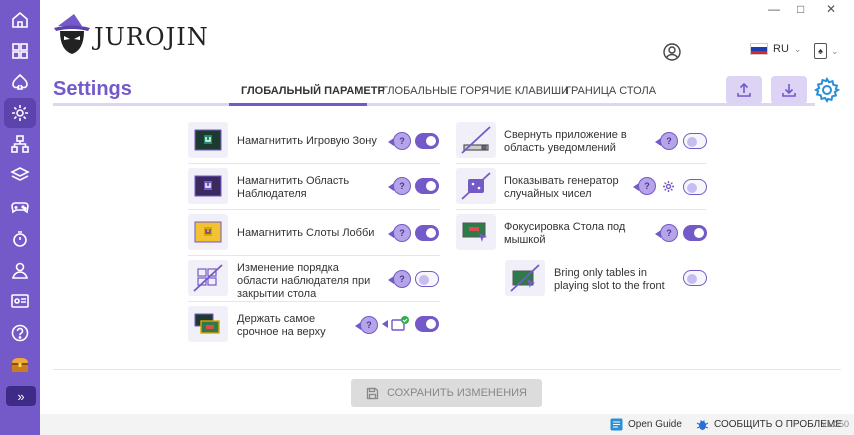 The image size is (854, 435). I want to click on upload-icon, so click(744, 89).